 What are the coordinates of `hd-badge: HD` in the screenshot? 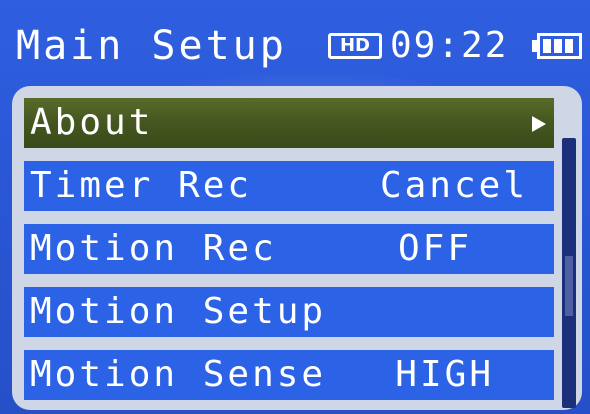 It's located at (355, 46).